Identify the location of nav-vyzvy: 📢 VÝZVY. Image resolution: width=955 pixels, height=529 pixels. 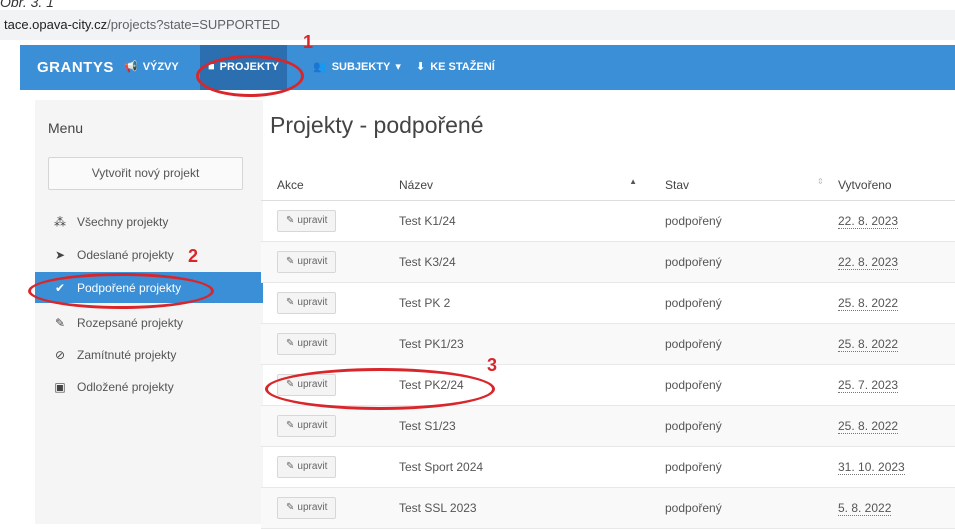
(151, 67).